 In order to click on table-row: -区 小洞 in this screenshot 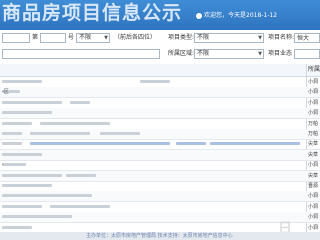, I will do `click(160, 93)`.